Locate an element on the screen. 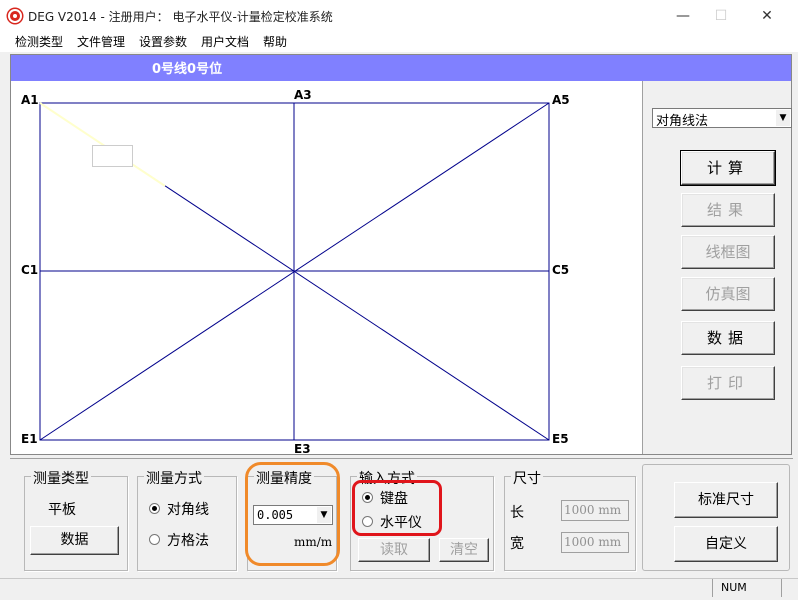 The height and width of the screenshot is (600, 798). length-field: 1000 mm is located at coordinates (595, 510).